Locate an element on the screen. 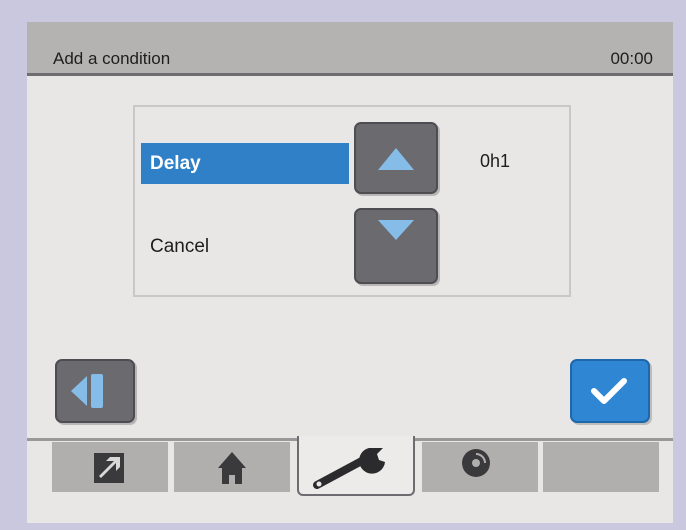 Image resolution: width=686 pixels, height=530 pixels. tab-home is located at coordinates (232, 467).